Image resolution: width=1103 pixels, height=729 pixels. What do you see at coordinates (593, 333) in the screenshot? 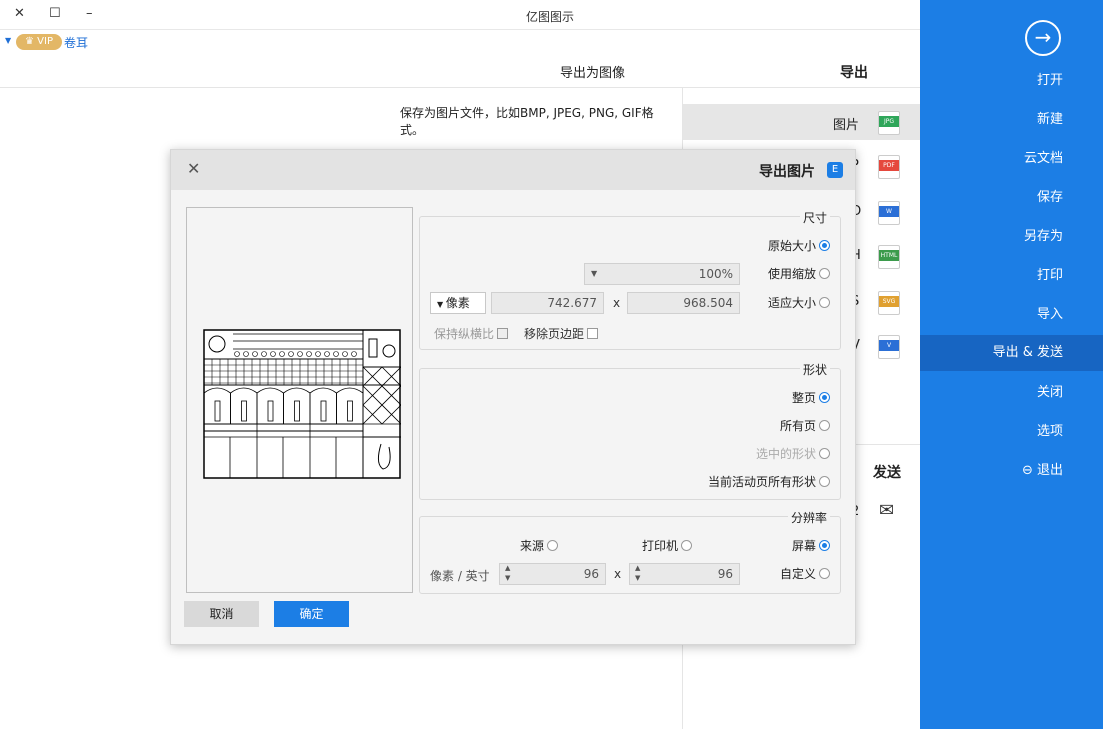
I see `checkbox-box` at bounding box center [593, 333].